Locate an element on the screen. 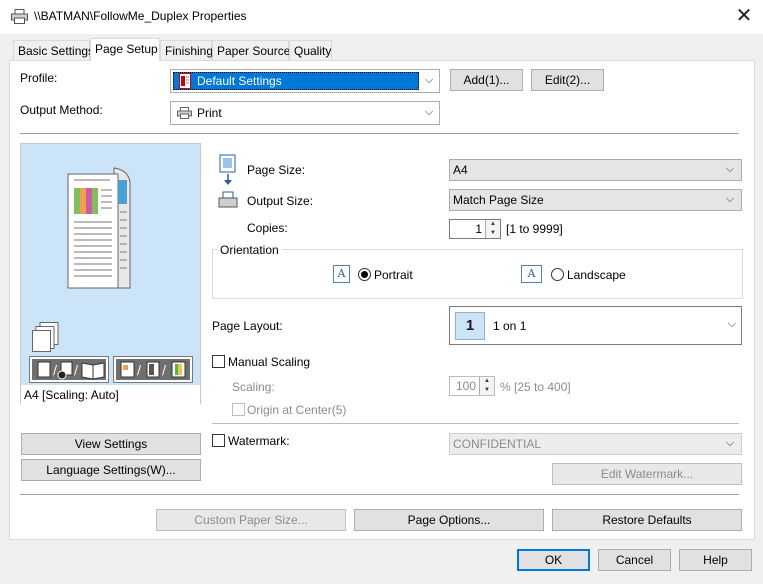  tab-paper-source: Paper Source is located at coordinates (251, 50).